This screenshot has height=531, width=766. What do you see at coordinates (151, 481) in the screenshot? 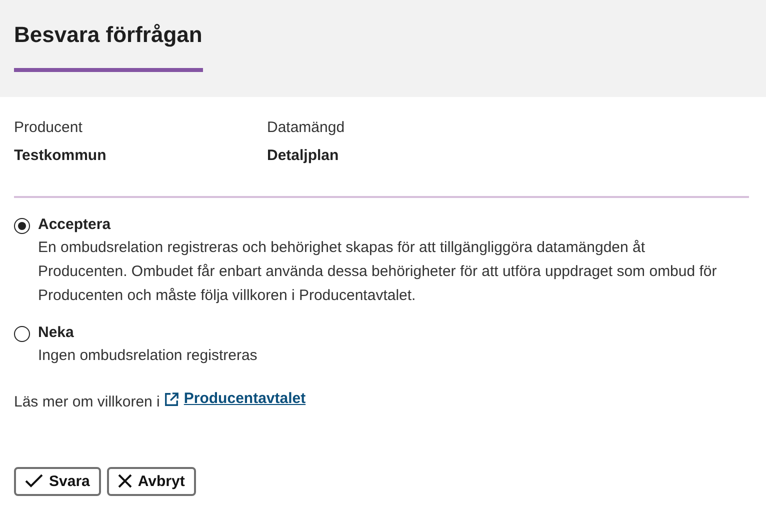
I see `cancel-button: Avbryt` at bounding box center [151, 481].